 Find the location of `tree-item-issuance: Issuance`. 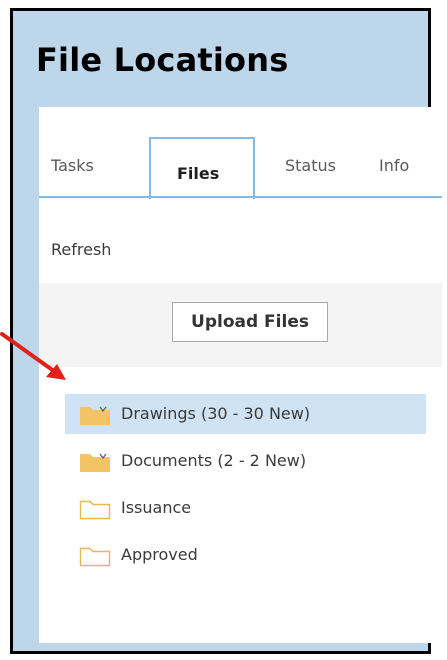

tree-item-issuance: Issuance is located at coordinates (240, 508).